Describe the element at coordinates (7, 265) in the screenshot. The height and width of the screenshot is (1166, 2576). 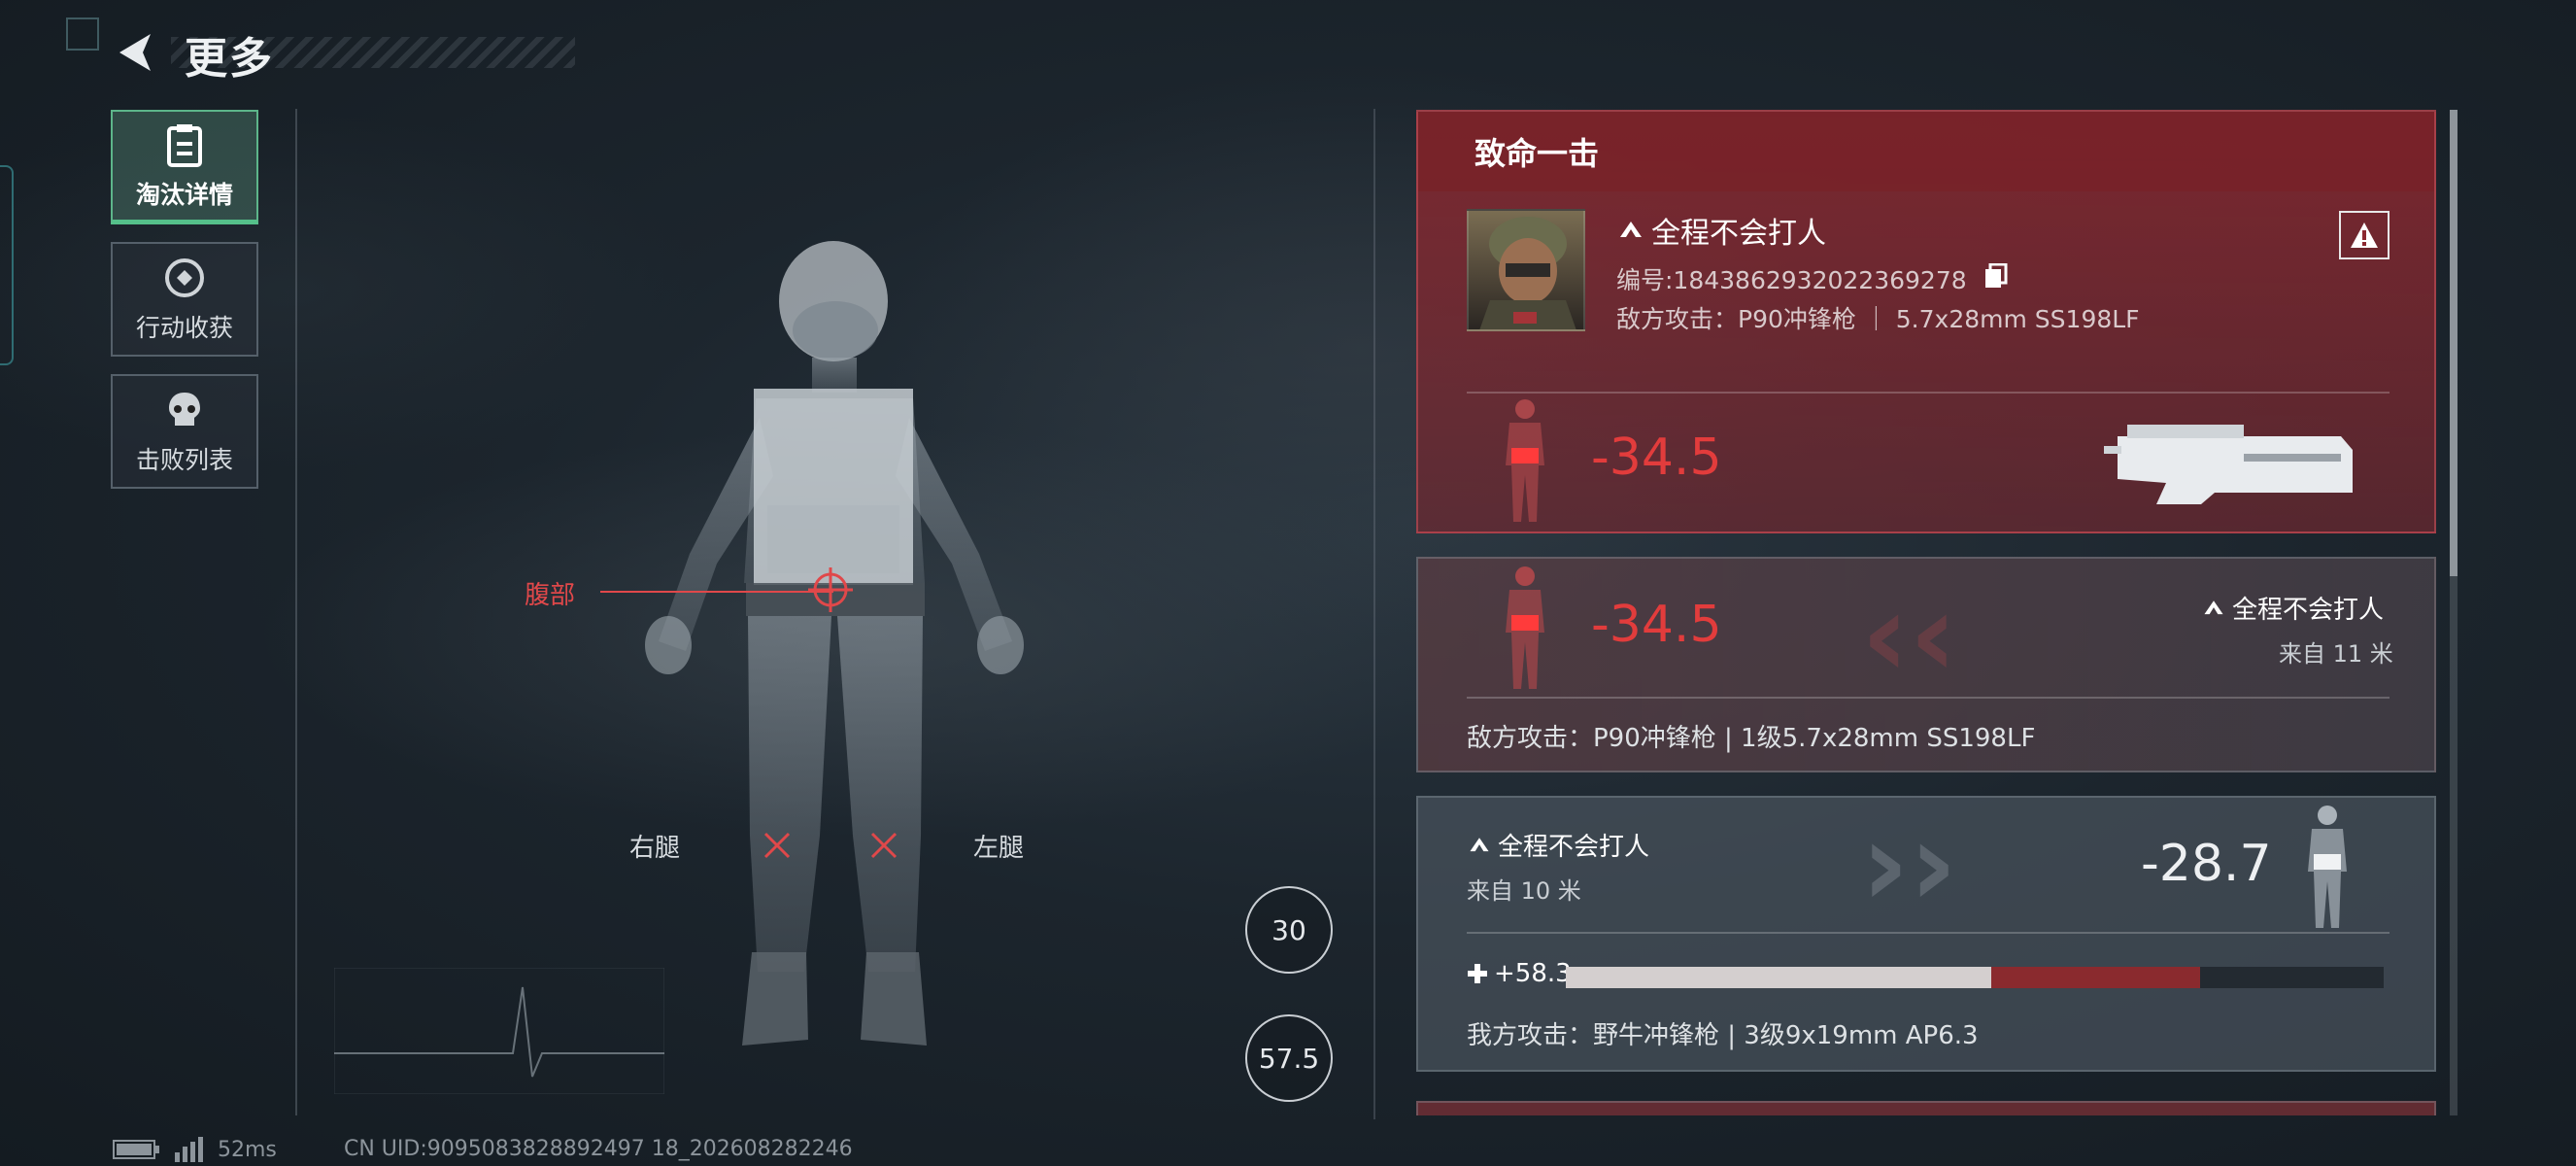
I see `left-edge-tab` at that location.